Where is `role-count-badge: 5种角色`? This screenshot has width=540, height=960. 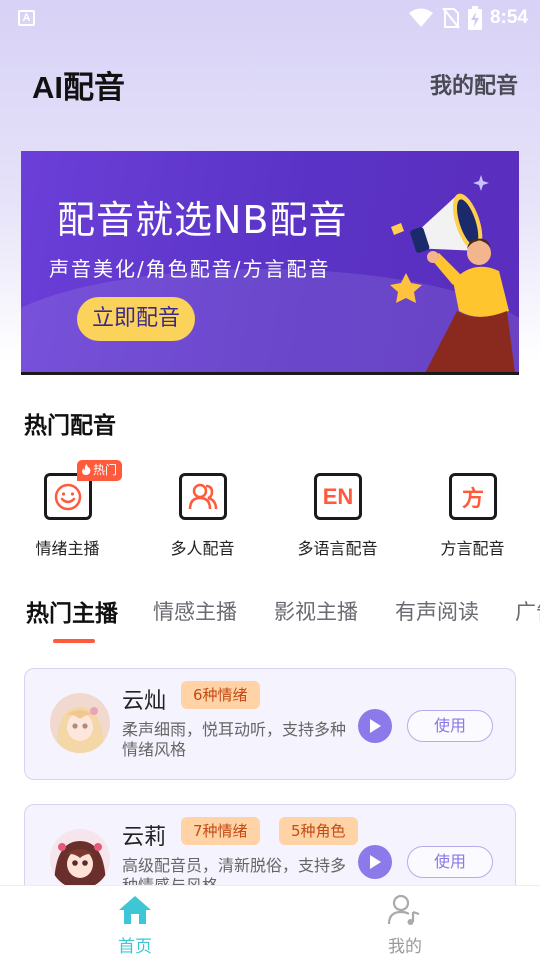
role-count-badge: 5种角色 is located at coordinates (318, 831).